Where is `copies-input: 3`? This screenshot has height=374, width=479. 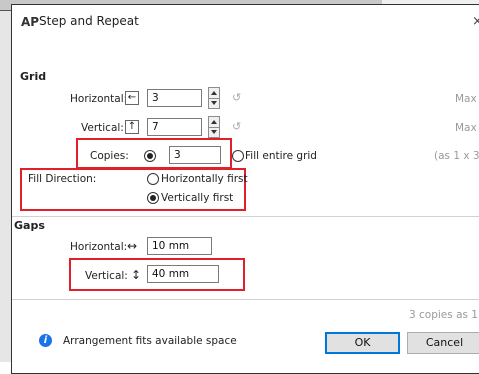 copies-input: 3 is located at coordinates (195, 155).